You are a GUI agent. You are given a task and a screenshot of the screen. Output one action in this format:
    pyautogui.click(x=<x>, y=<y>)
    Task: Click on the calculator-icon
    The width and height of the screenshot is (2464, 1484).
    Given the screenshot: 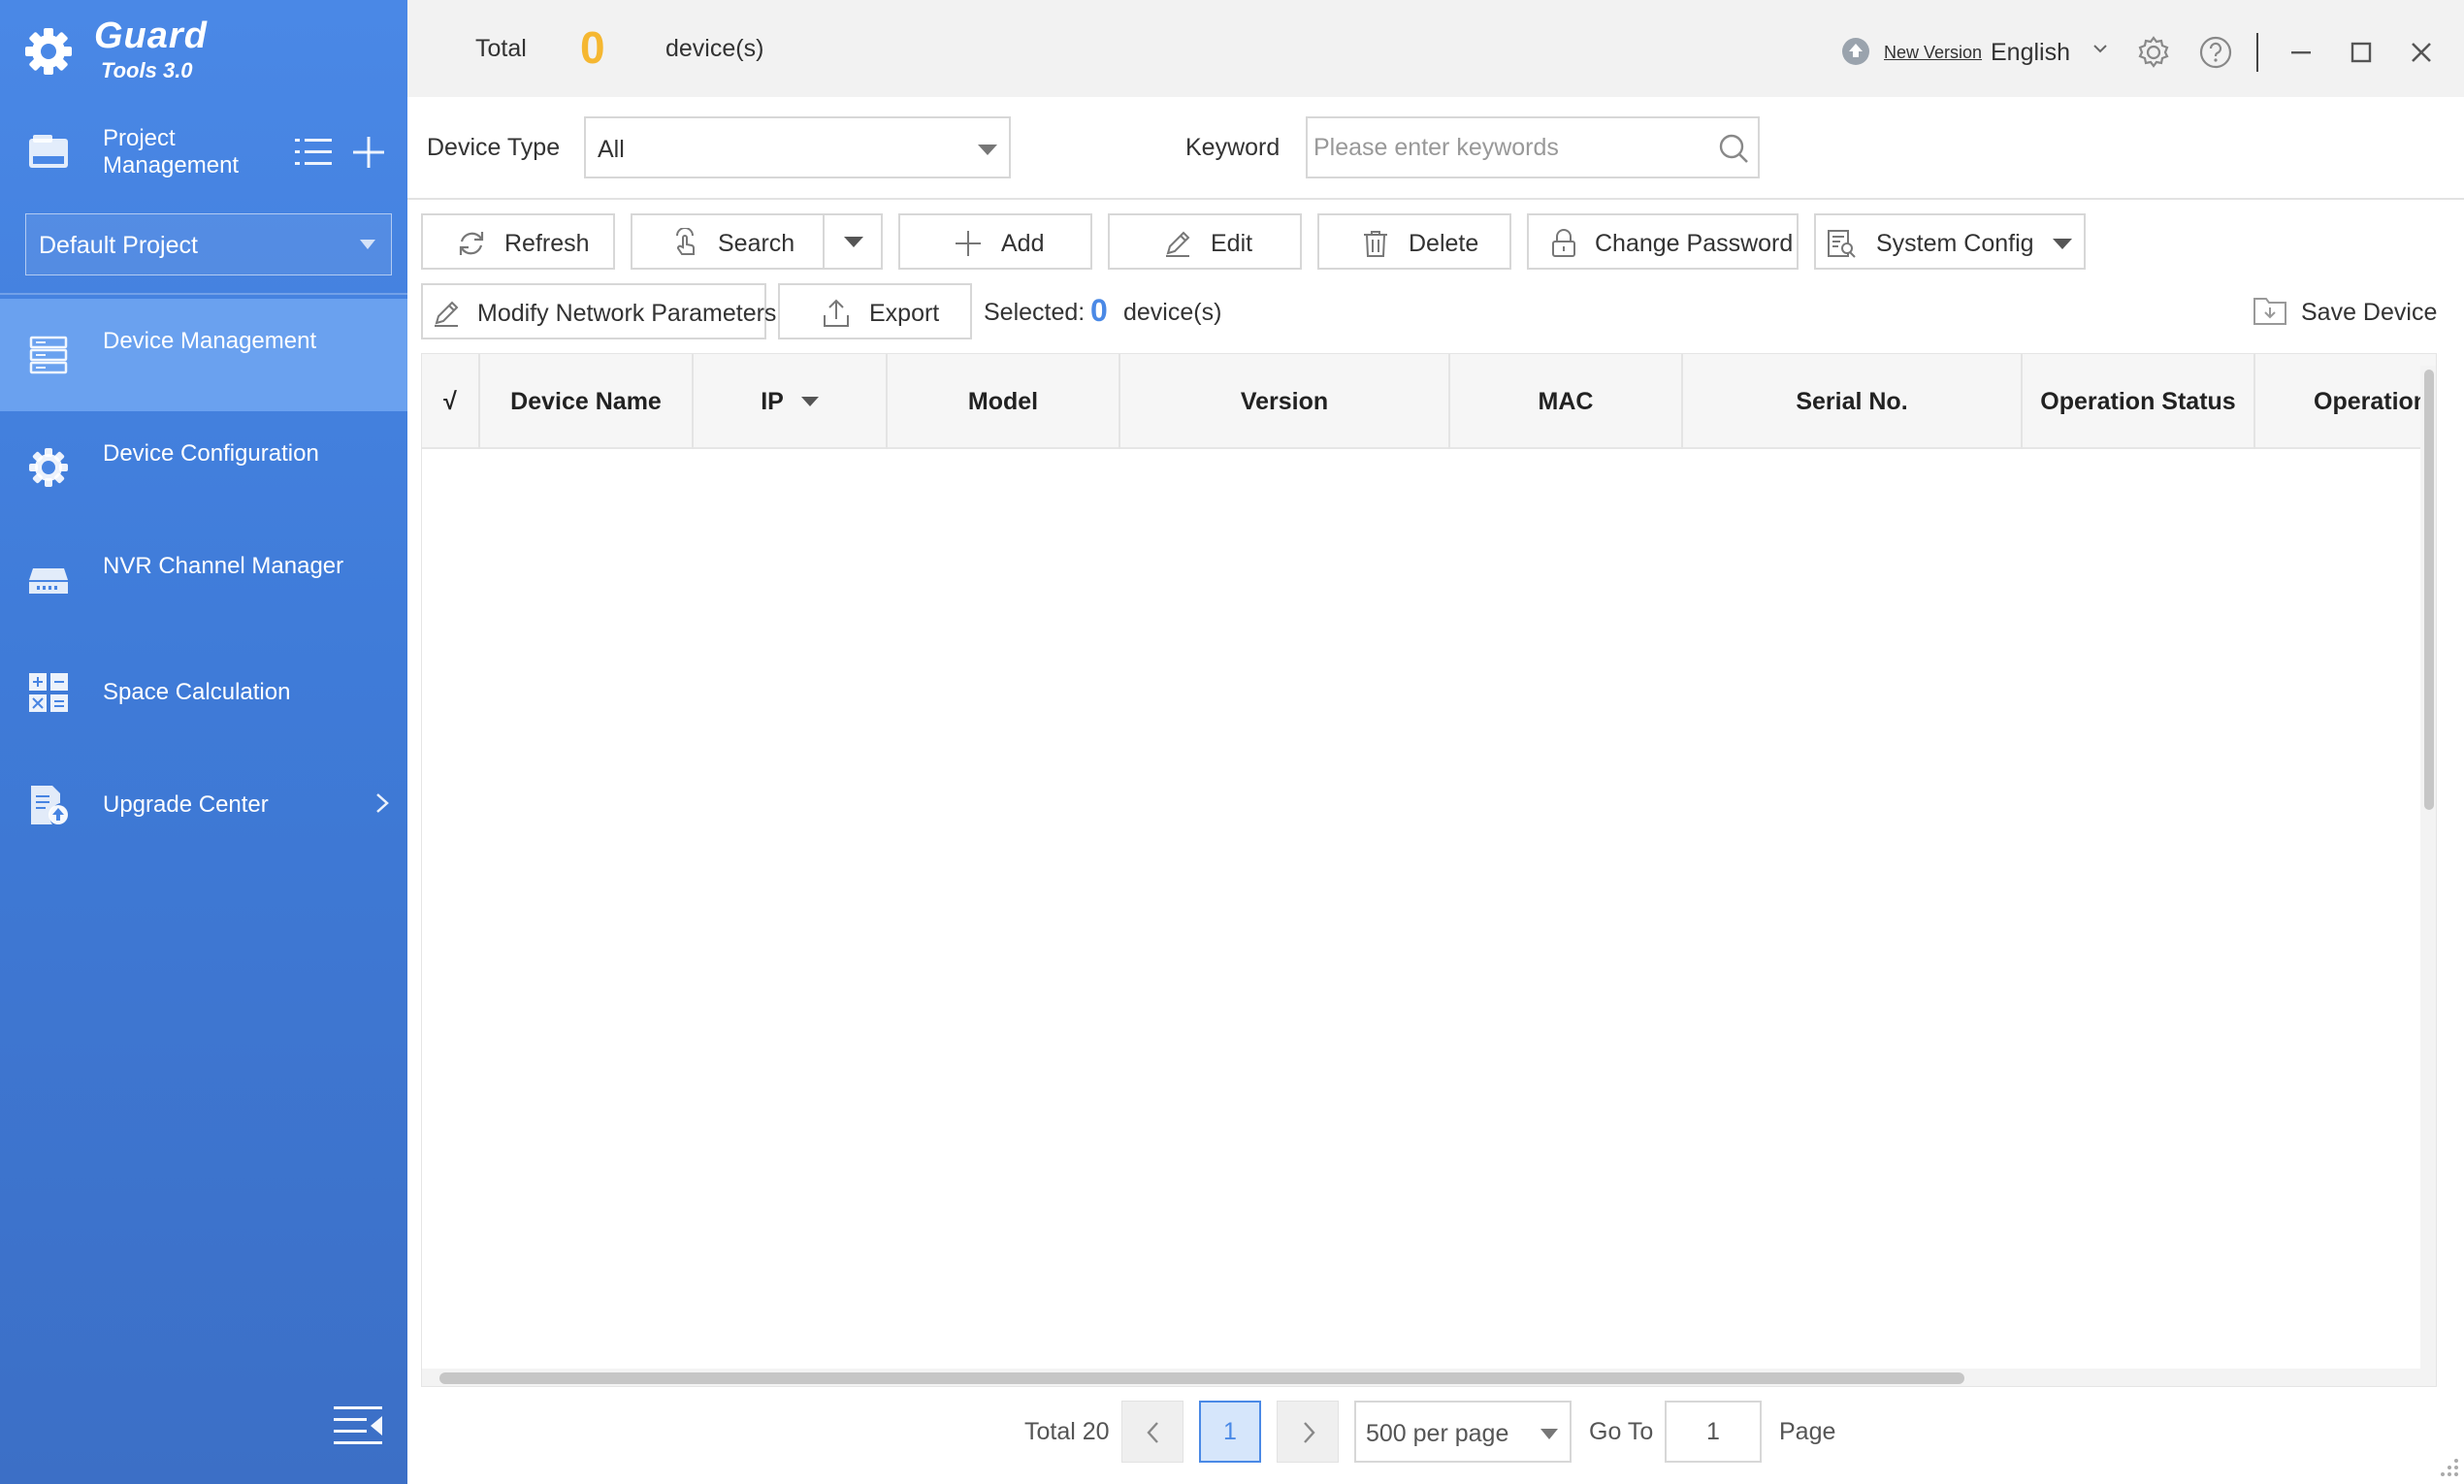 What is the action you would take?
    pyautogui.click(x=48, y=692)
    